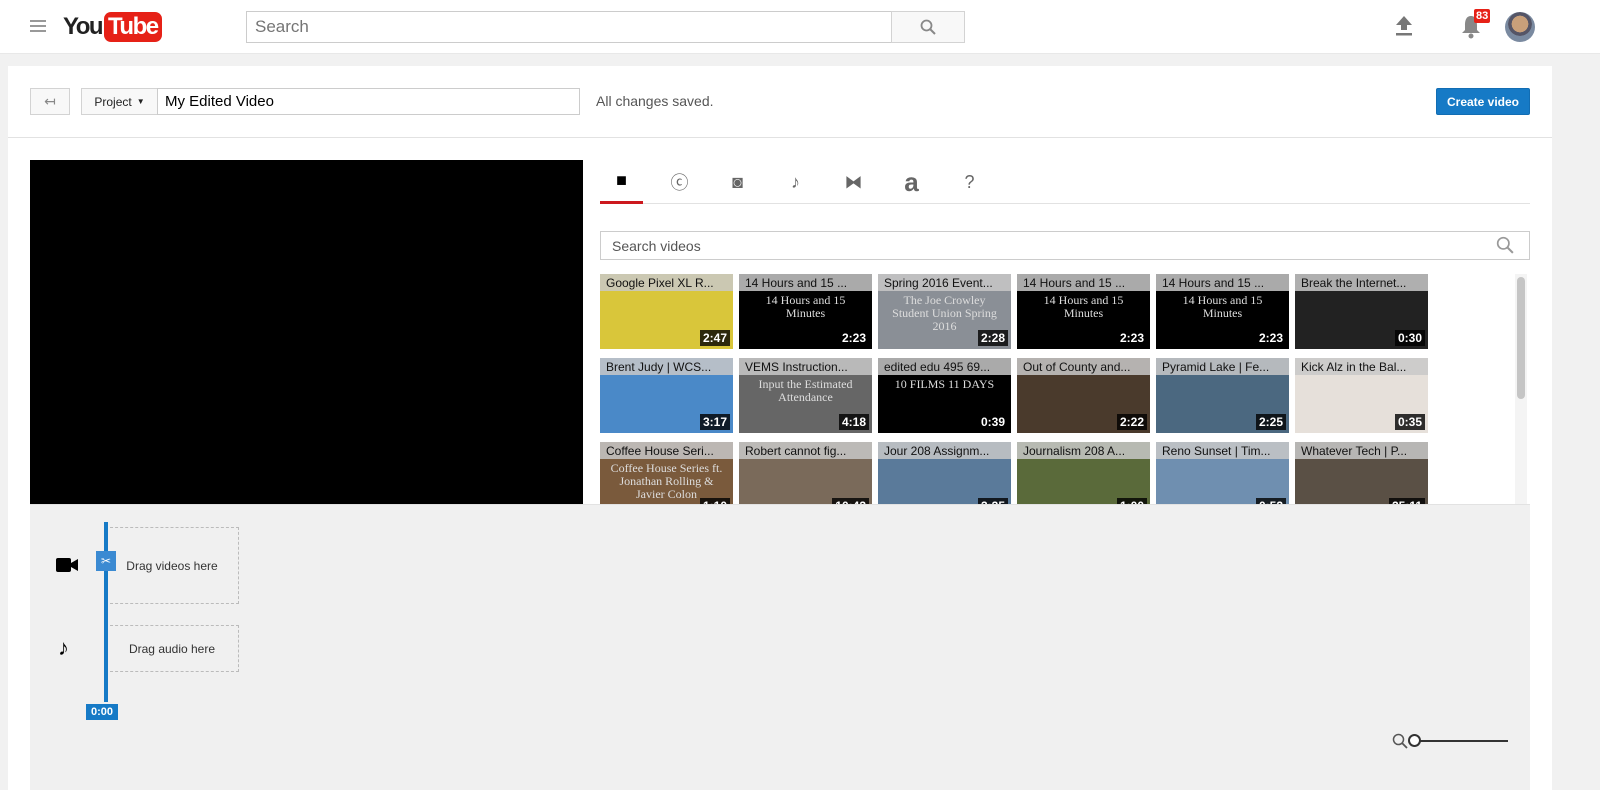  I want to click on audio-track-icon: ♪, so click(63, 647).